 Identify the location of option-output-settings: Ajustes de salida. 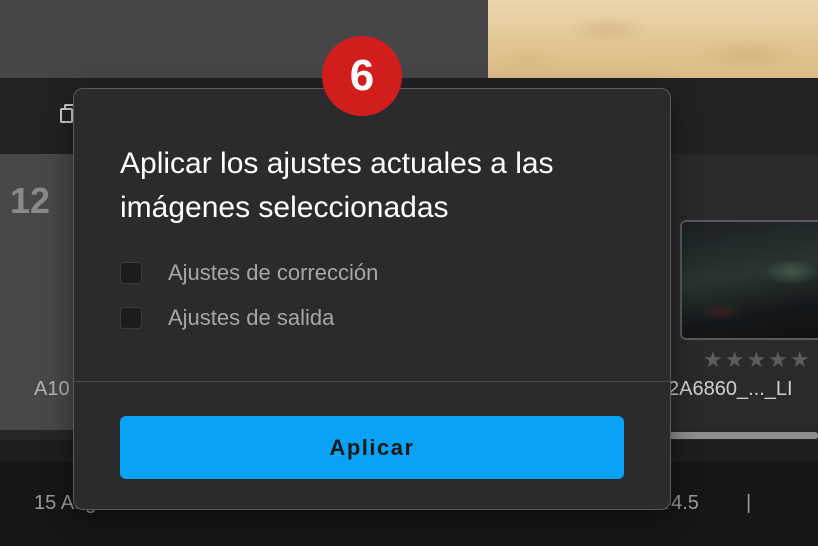
(227, 318).